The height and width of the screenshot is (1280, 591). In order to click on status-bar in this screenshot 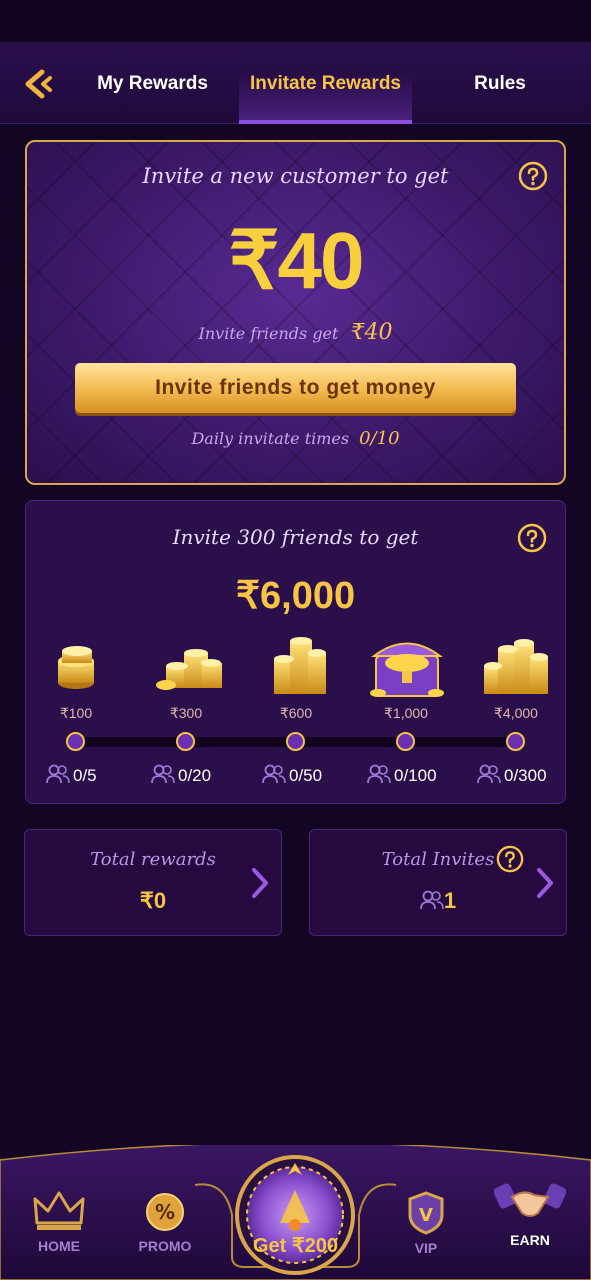, I will do `click(295, 21)`.